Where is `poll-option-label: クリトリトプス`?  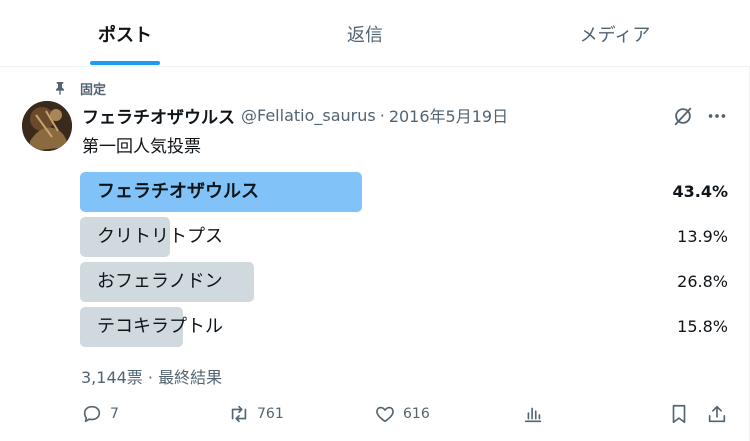 poll-option-label: クリトリトプス is located at coordinates (160, 236).